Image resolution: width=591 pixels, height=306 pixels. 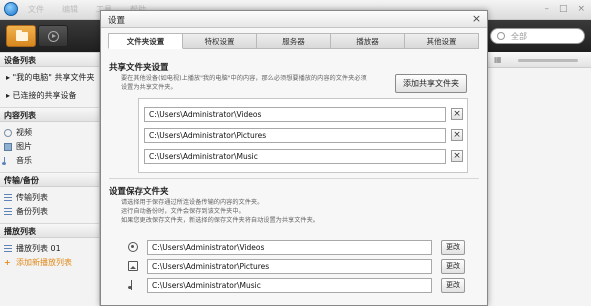 I want to click on sidebar-item-connected-devices: ▸ 已连接的共享设备, so click(x=49, y=96).